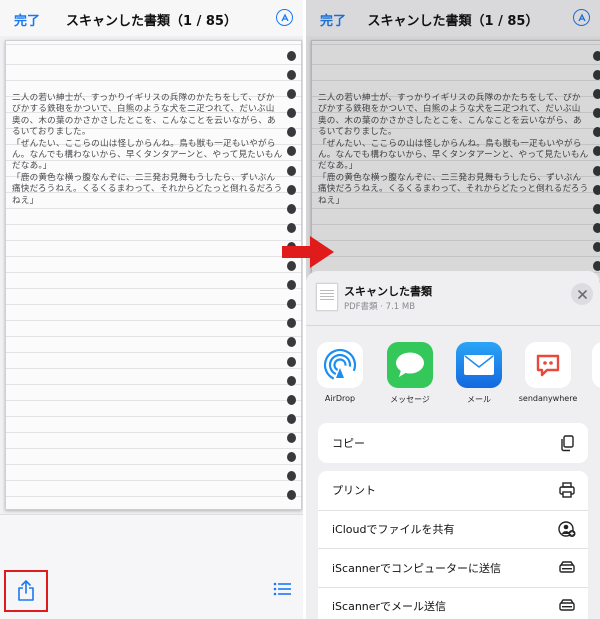 This screenshot has width=600, height=619. Describe the element at coordinates (393, 530) in the screenshot. I see `action-label: iCloudでファイルを共有` at that location.